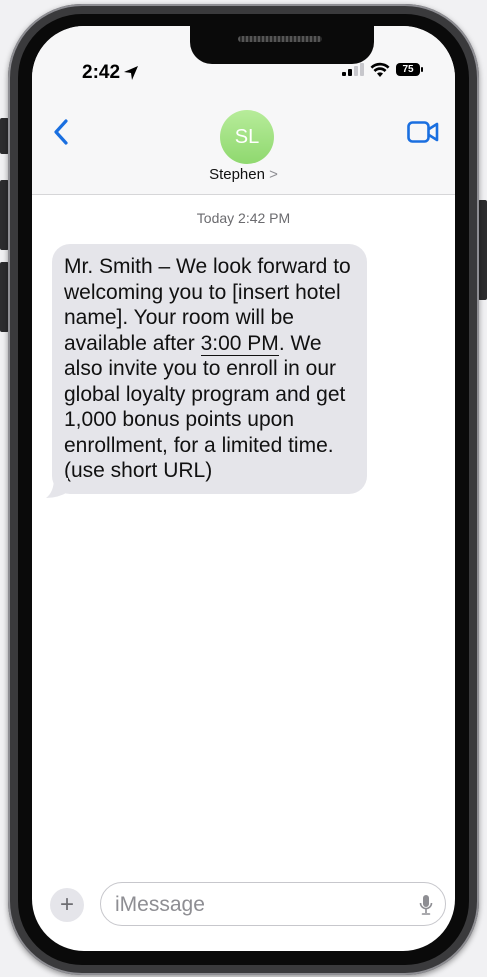 Image resolution: width=487 pixels, height=977 pixels. What do you see at coordinates (273, 174) in the screenshot?
I see `chevron-right-icon: >` at bounding box center [273, 174].